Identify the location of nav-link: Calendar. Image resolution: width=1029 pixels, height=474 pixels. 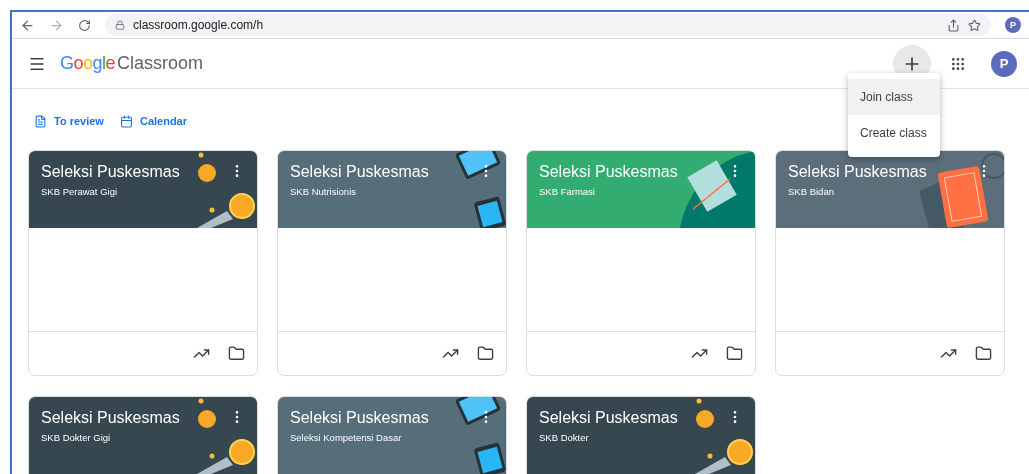
(153, 121).